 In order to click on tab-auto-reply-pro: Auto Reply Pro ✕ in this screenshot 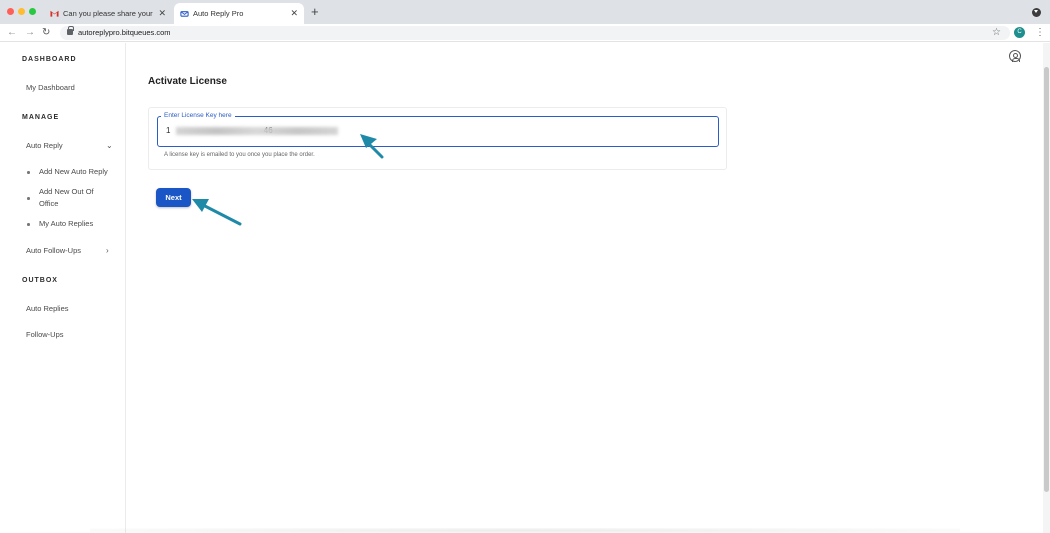, I will do `click(239, 13)`.